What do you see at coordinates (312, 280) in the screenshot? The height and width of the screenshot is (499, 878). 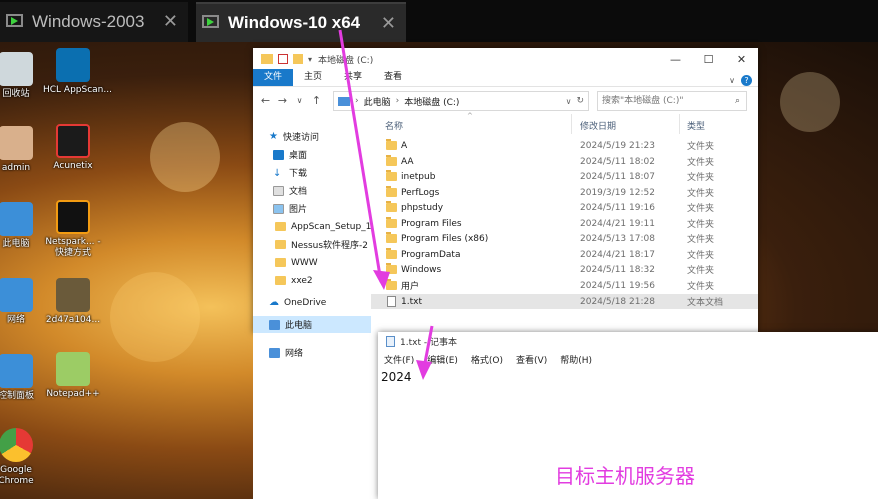 I see `nav-folder-xxe2: xxe2` at bounding box center [312, 280].